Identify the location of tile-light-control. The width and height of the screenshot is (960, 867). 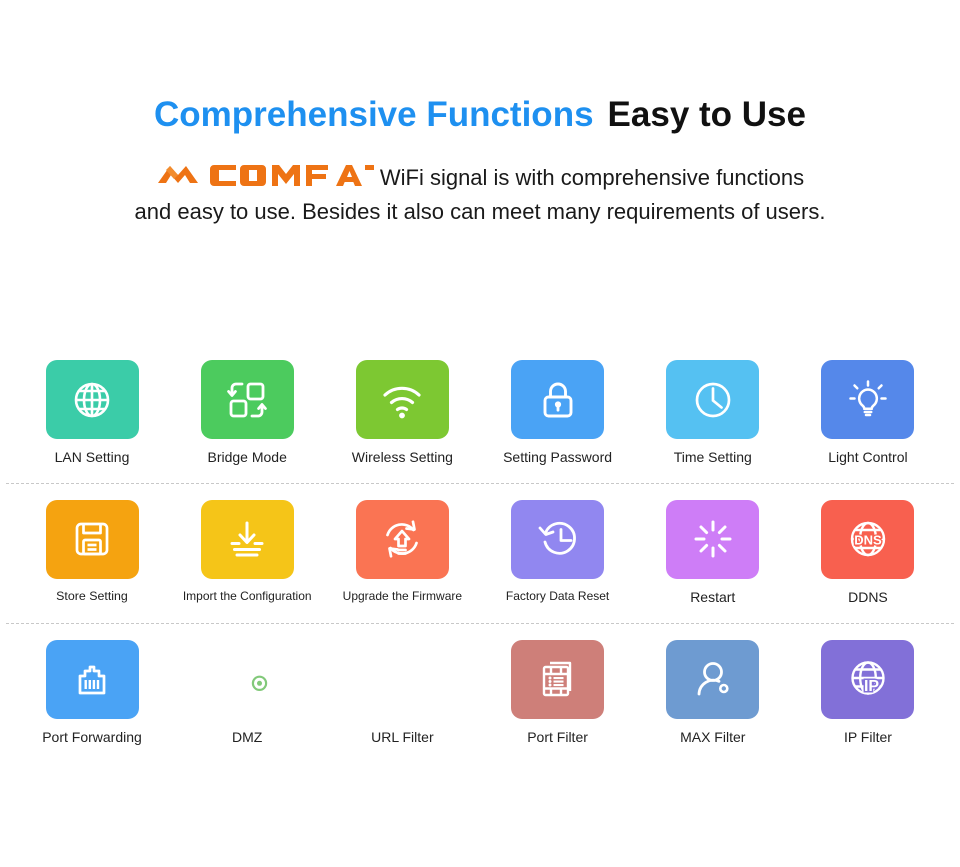
(868, 399).